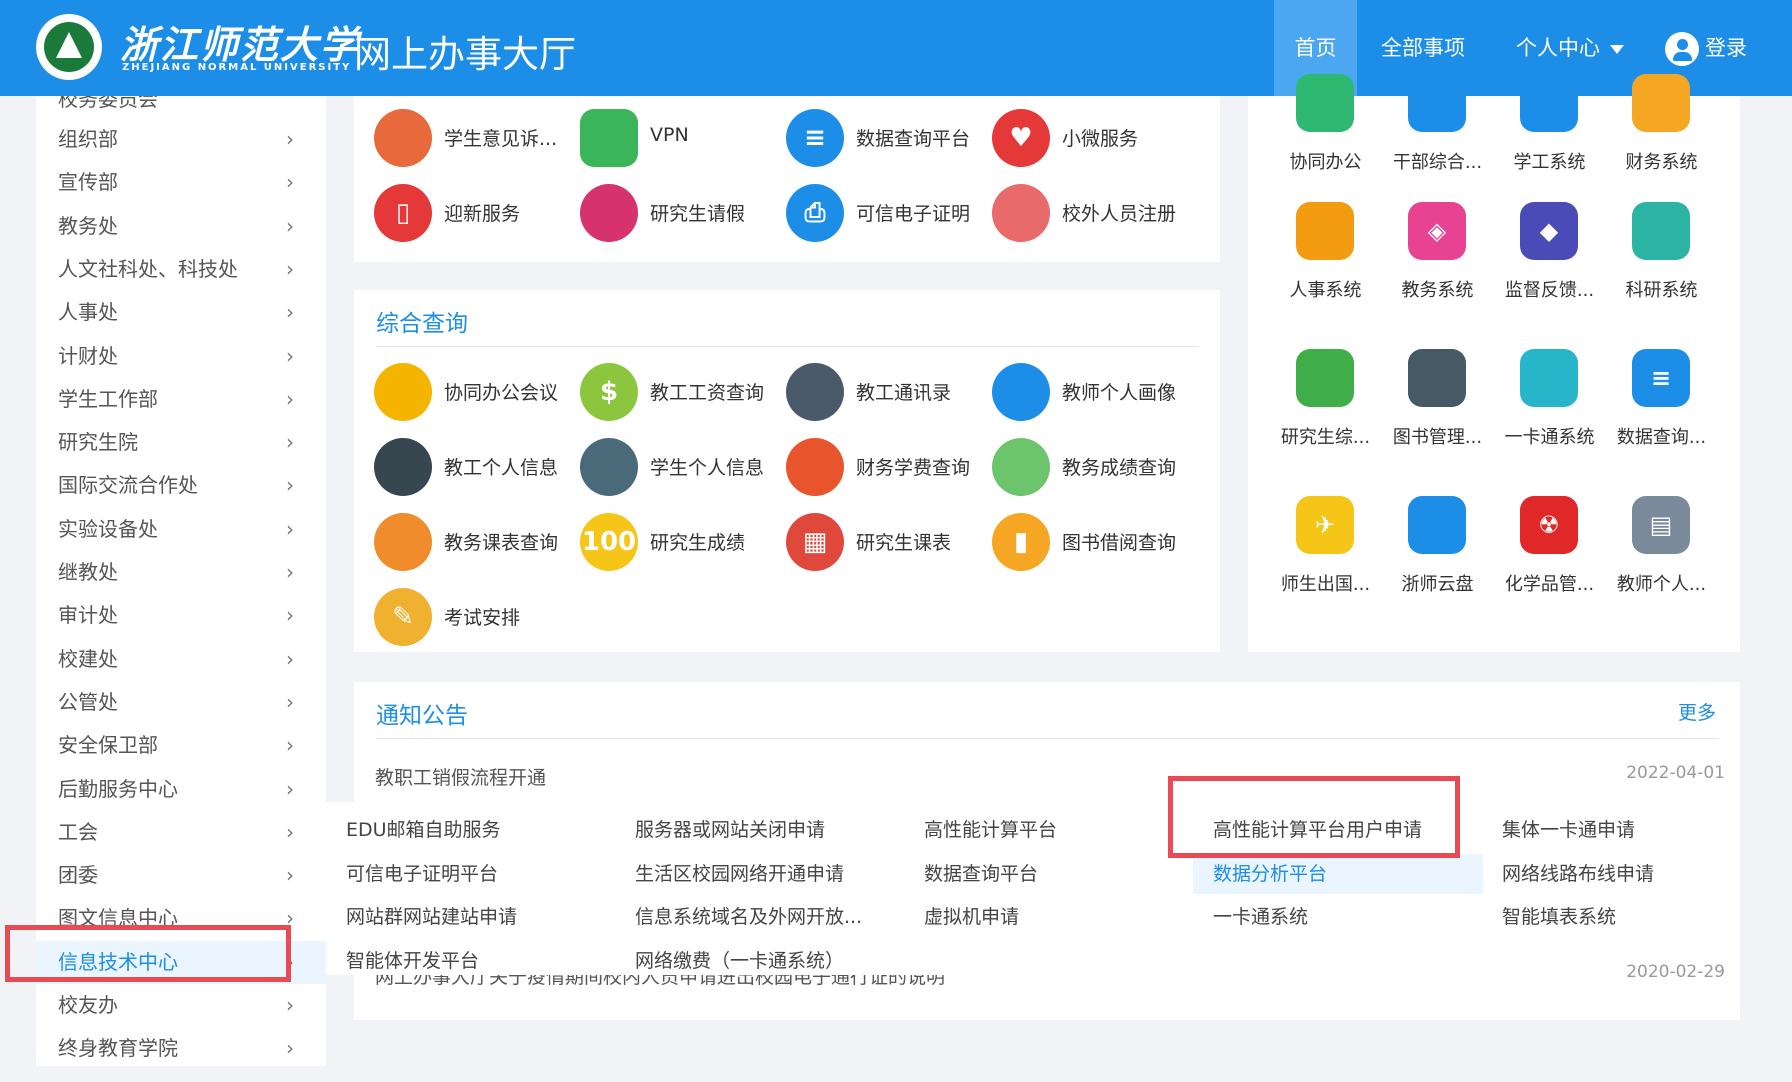  Describe the element at coordinates (192, 572) in the screenshot. I see `sidebar-item: 继教处 ›` at that location.